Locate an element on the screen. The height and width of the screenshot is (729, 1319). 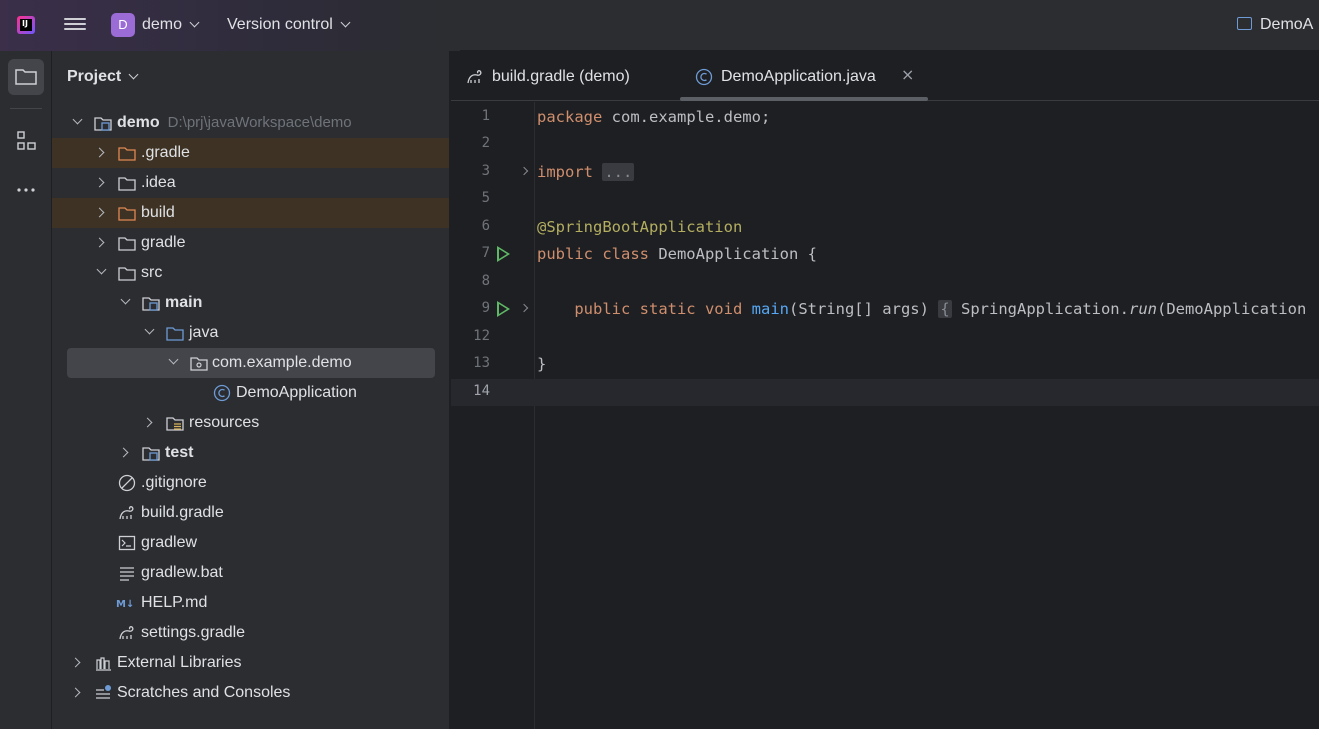
tree-item-src: src is located at coordinates (250, 273).